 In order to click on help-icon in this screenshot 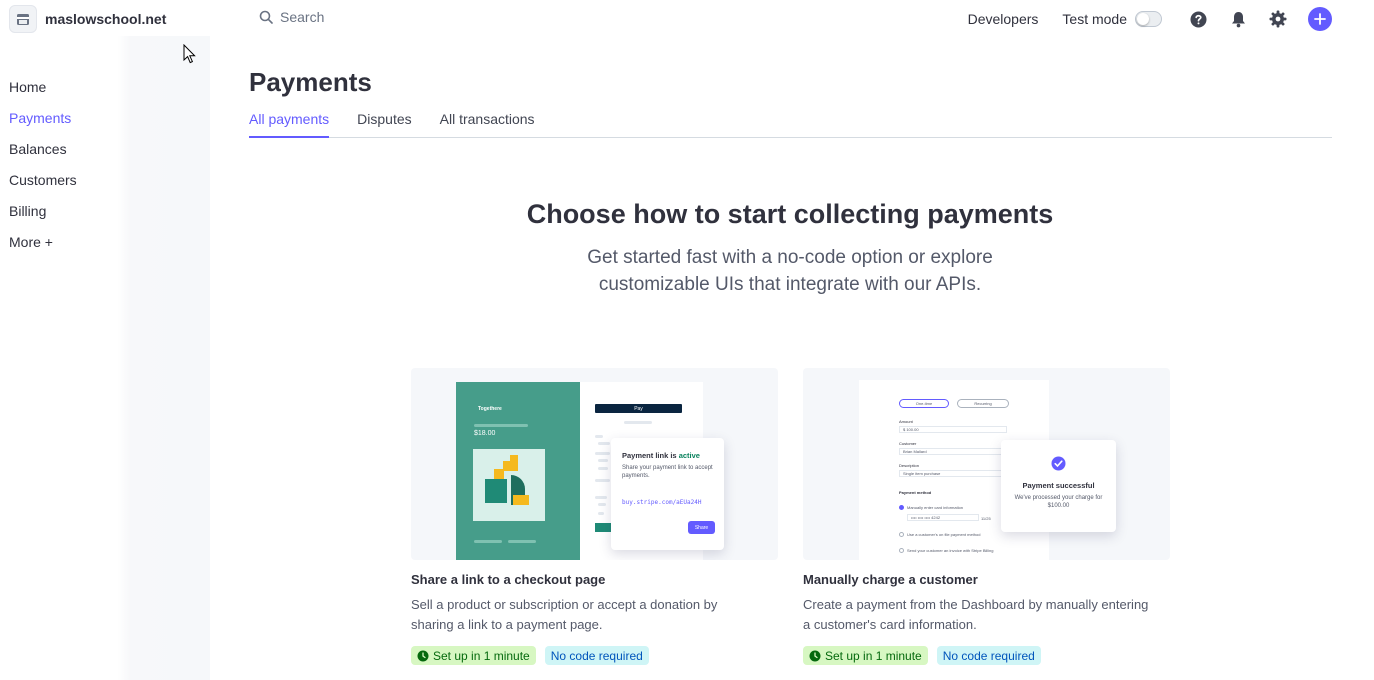, I will do `click(1198, 19)`.